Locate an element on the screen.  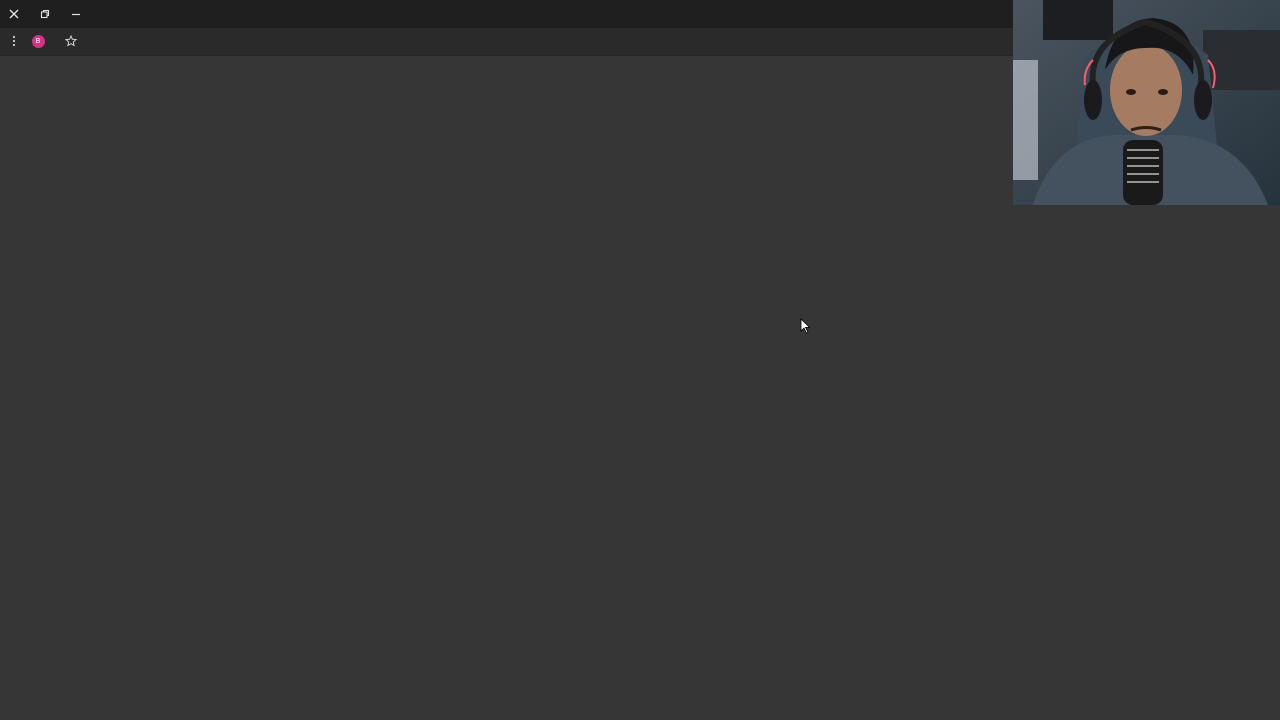
kebab-menu-icon is located at coordinates (14, 41).